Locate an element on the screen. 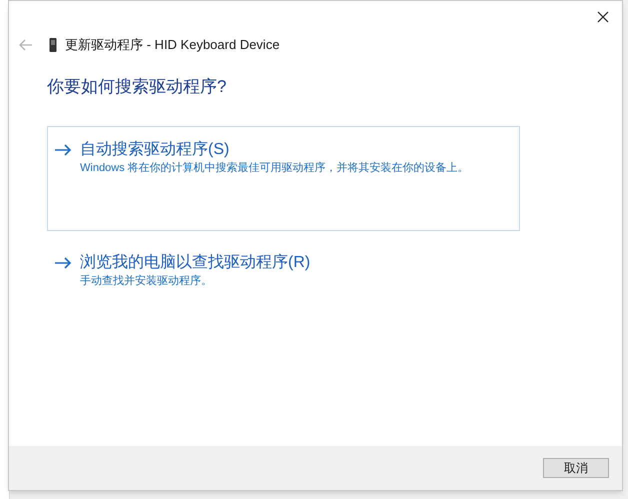 This screenshot has width=628, height=499. page-heading: 你要如何搜索驱动程序? is located at coordinates (137, 87).